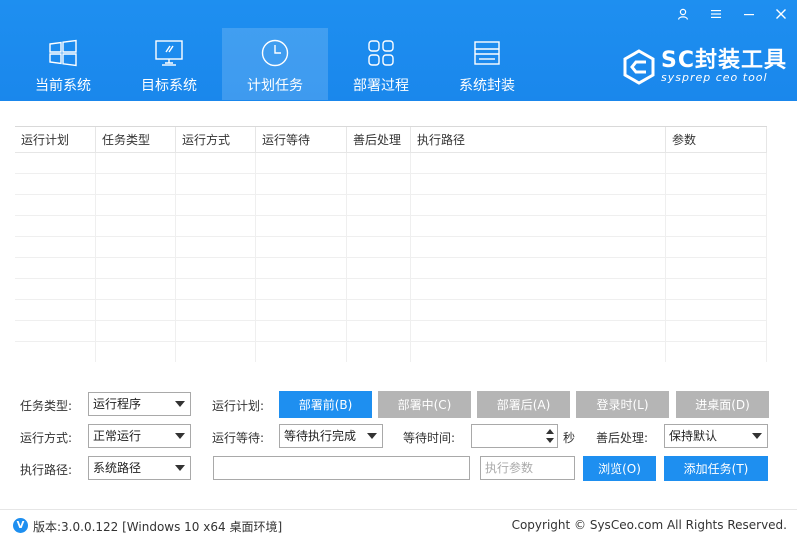 The image size is (797, 539). I want to click on minimize-icon, so click(749, 14).